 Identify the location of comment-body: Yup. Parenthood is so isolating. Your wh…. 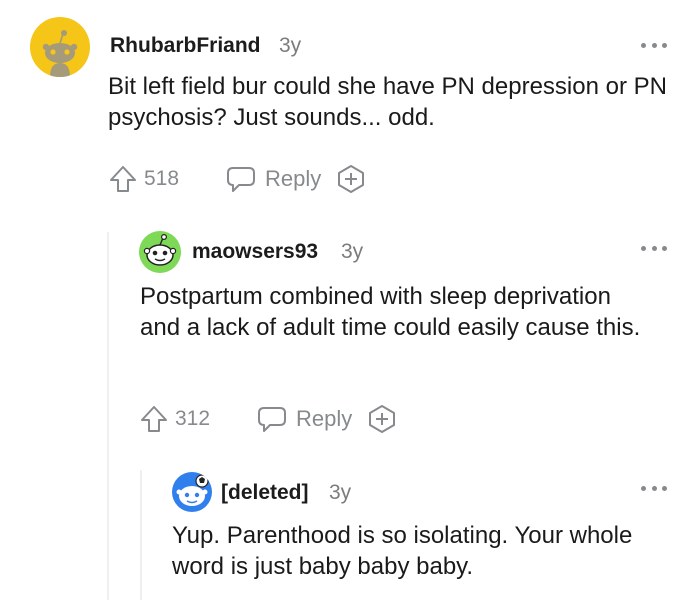
(402, 551).